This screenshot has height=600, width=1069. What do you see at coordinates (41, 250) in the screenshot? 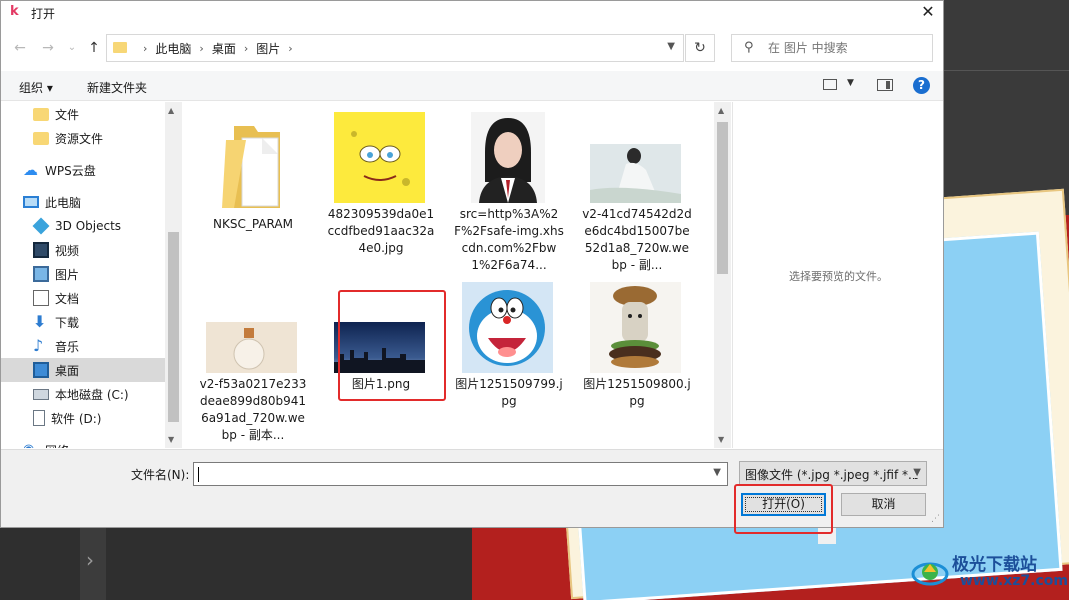
I see `video-icon` at bounding box center [41, 250].